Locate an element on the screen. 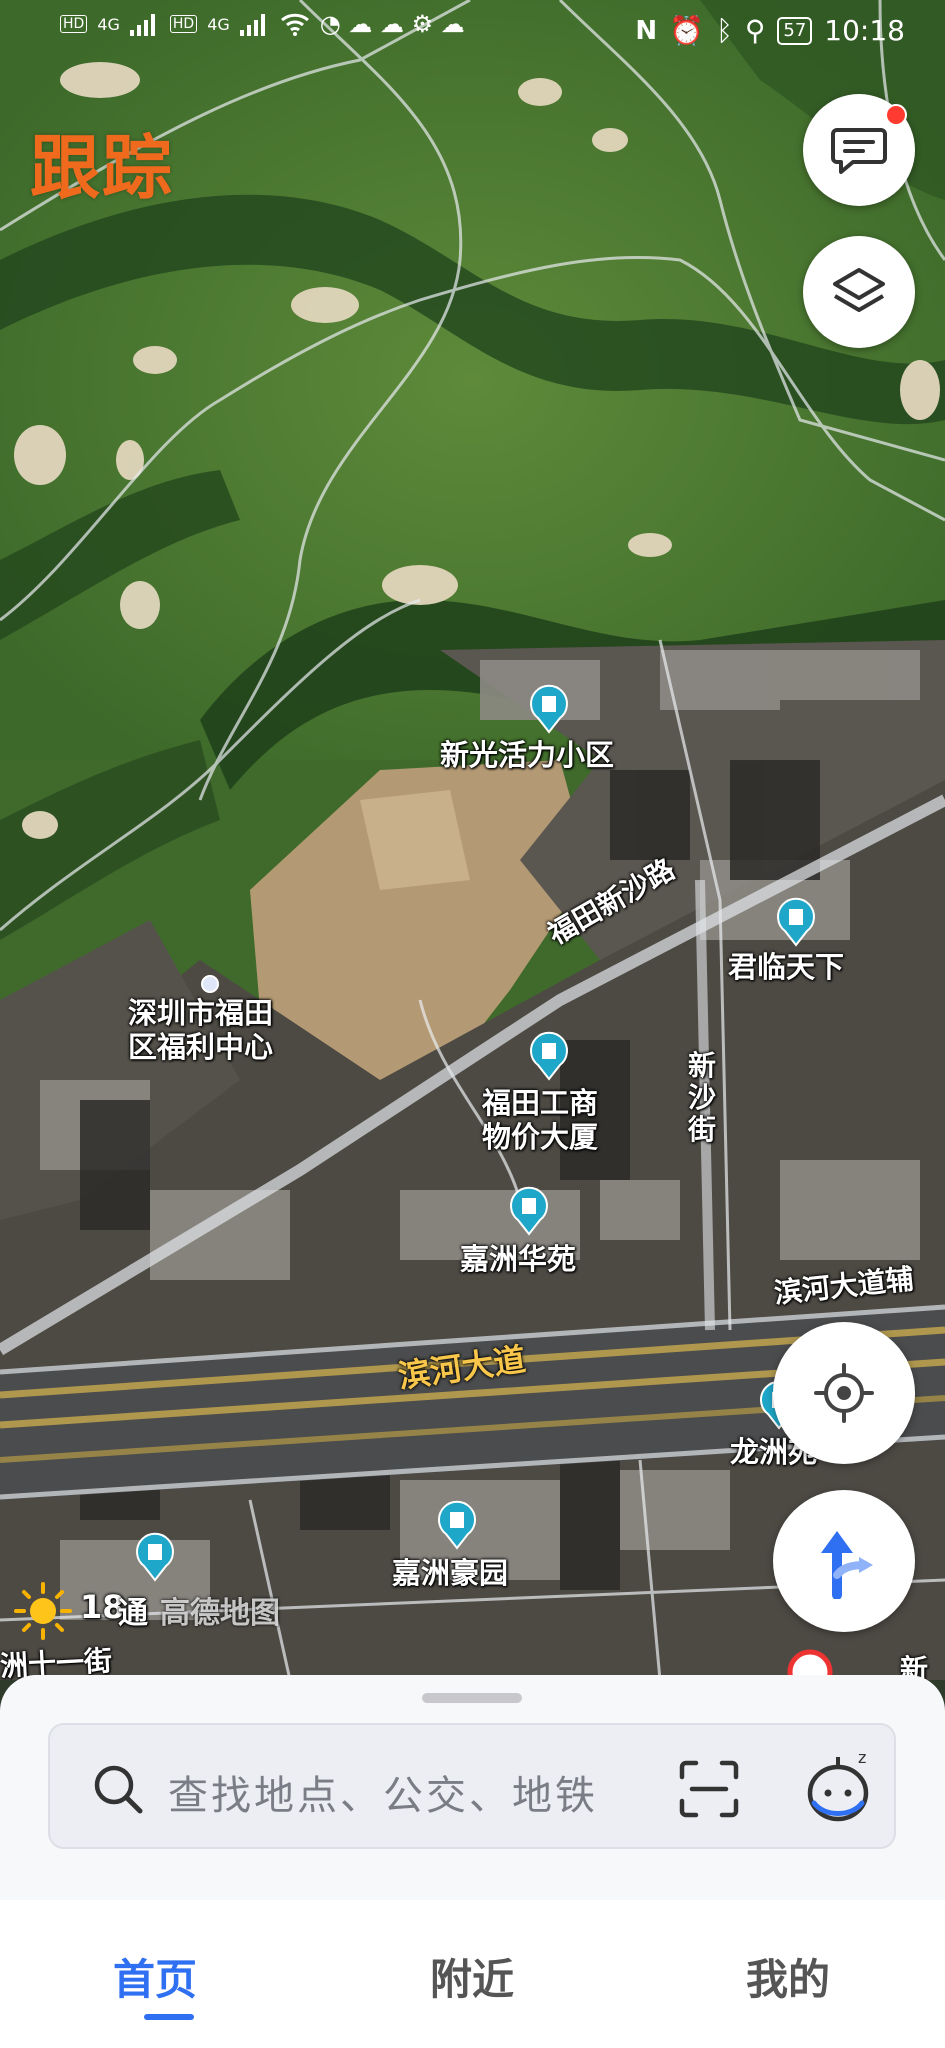 The width and height of the screenshot is (945, 2048). search-bar: 查找地点、公交、地铁 z is located at coordinates (472, 1786).